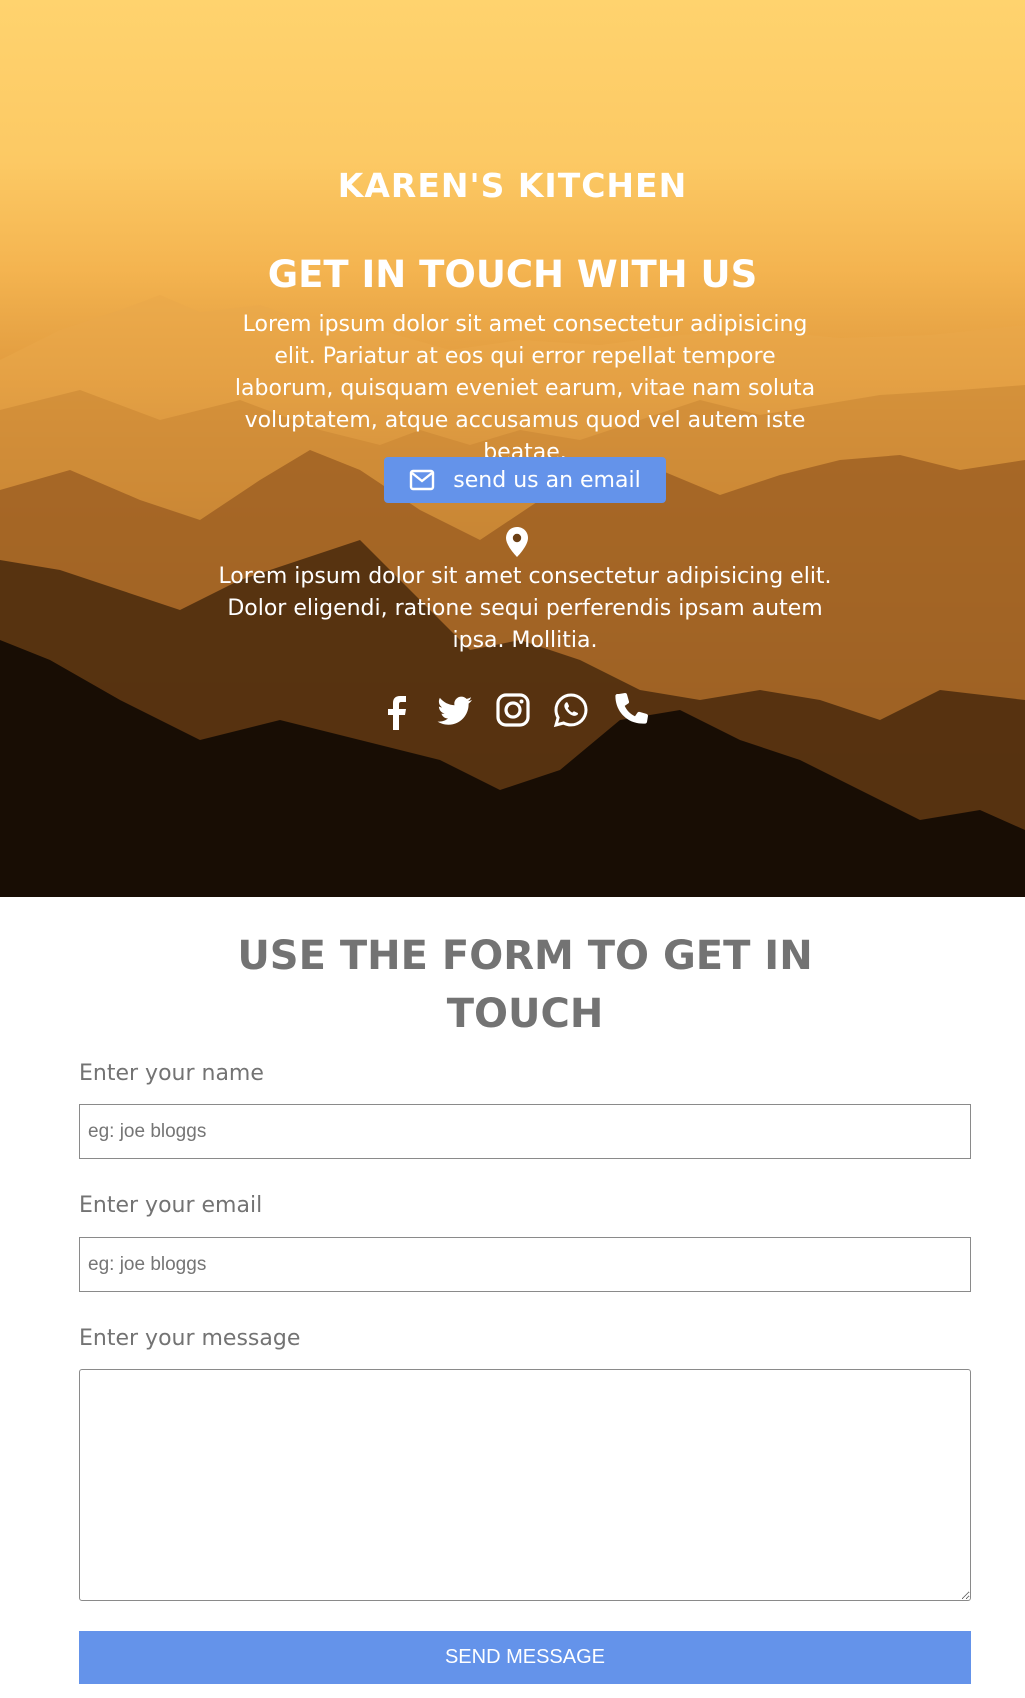 The image size is (1025, 1698). I want to click on email-input, so click(525, 1264).